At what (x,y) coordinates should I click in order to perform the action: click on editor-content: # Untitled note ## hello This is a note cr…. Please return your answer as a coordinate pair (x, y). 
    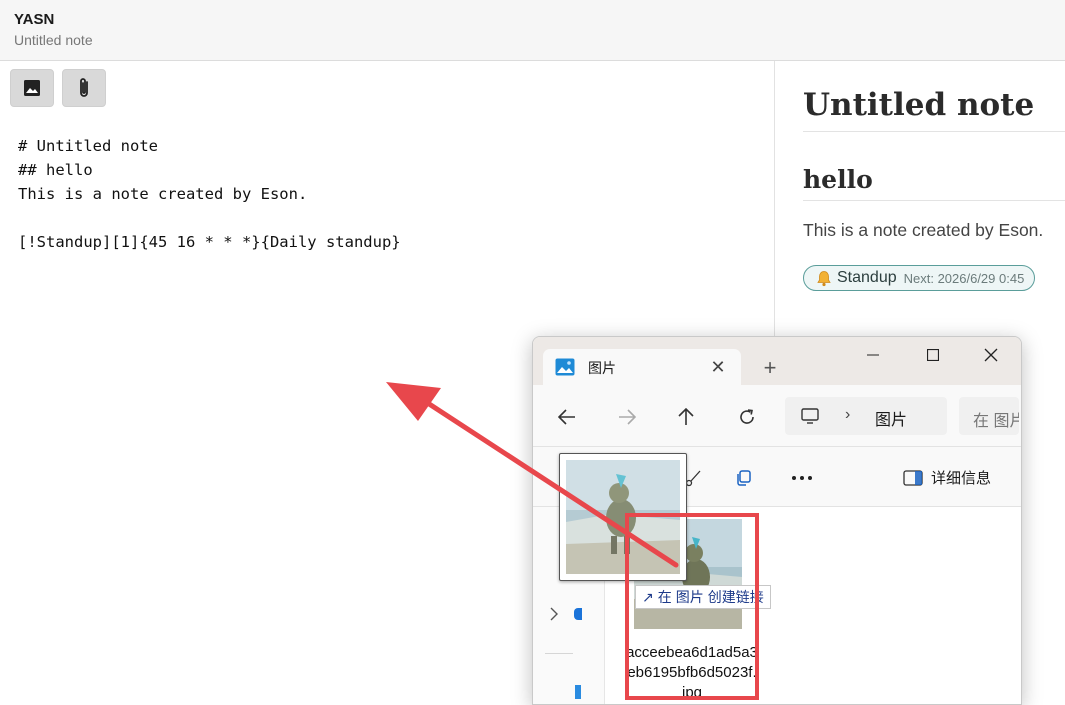
    Looking at the image, I should click on (209, 194).